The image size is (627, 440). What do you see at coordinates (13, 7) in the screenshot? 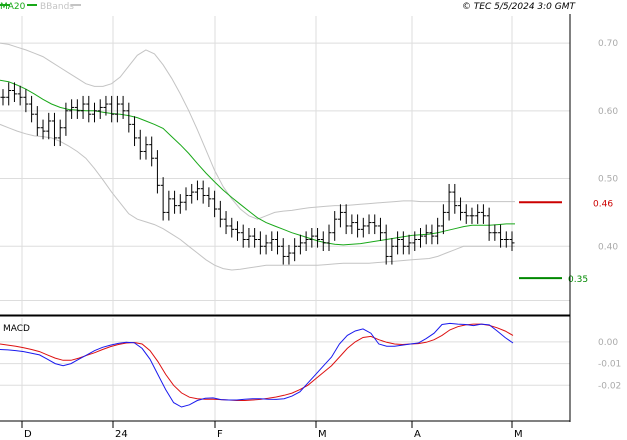
I see `ma-legend-label: MA20` at bounding box center [13, 7].